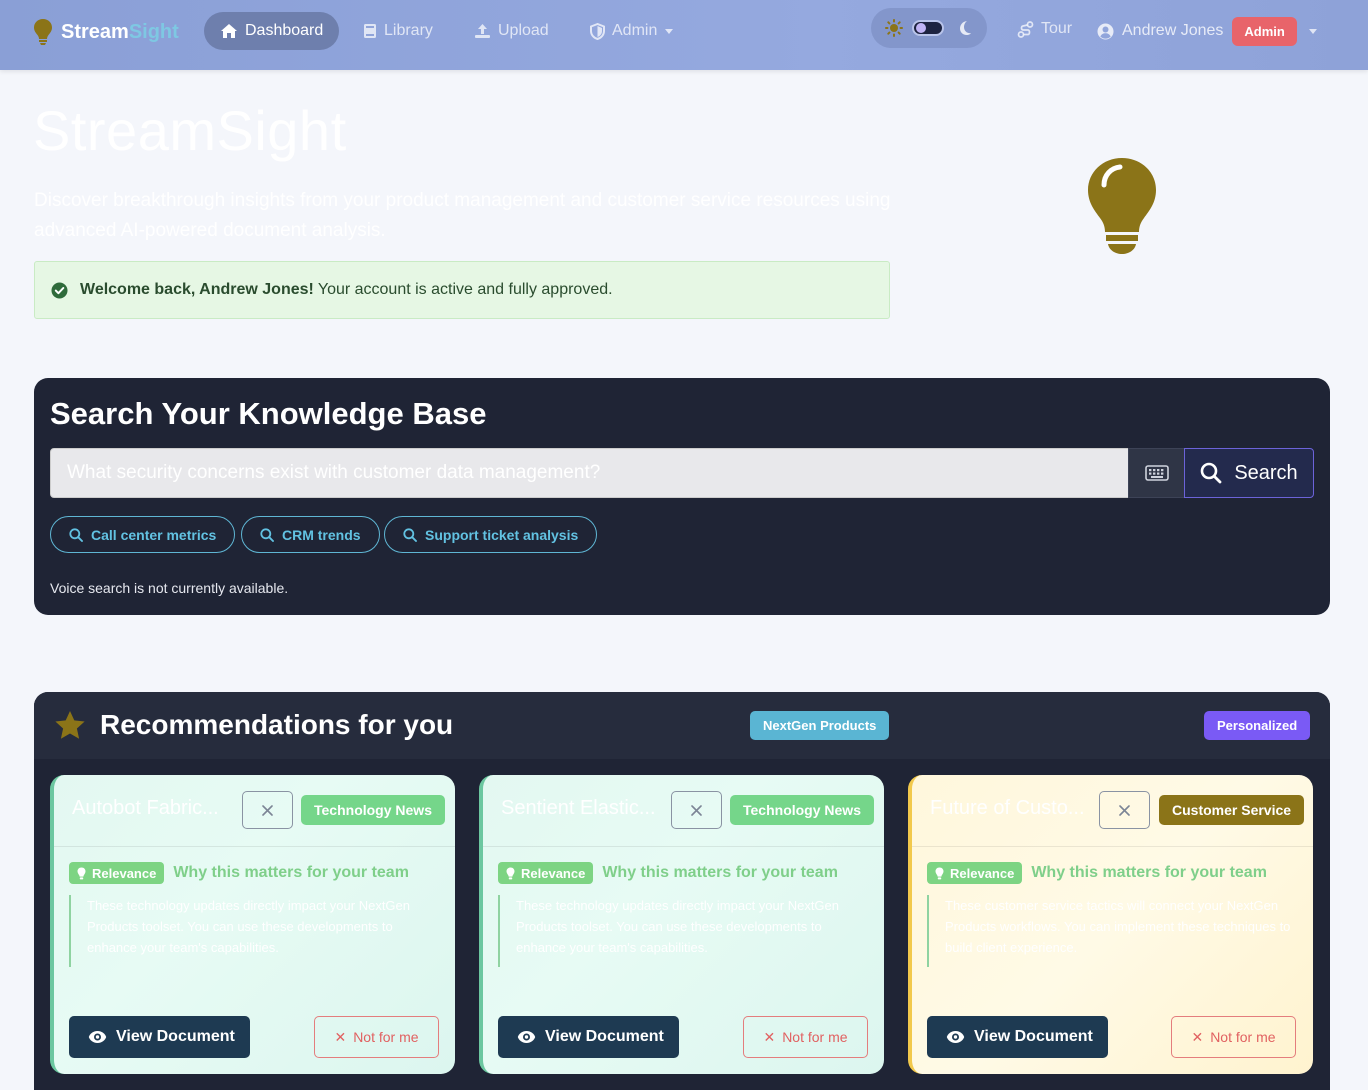 The height and width of the screenshot is (1090, 1368). What do you see at coordinates (631, 31) in the screenshot?
I see `nav-admin-dropdown: Admin` at bounding box center [631, 31].